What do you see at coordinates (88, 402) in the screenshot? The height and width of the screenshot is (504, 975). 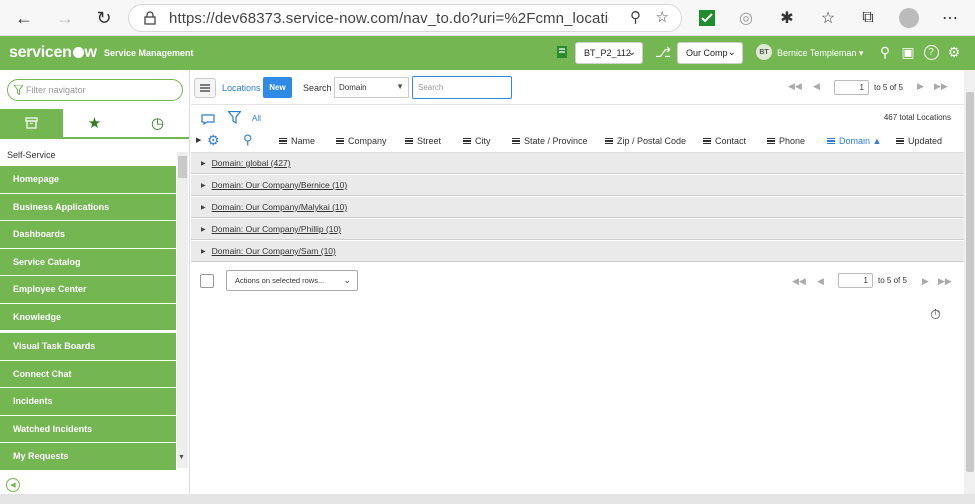 I see `nav-item-incidents: Incidents` at bounding box center [88, 402].